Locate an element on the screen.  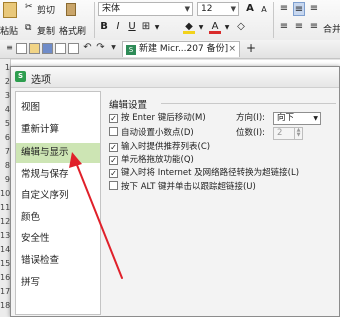
row-number: 12 is located at coordinates (5, 221).